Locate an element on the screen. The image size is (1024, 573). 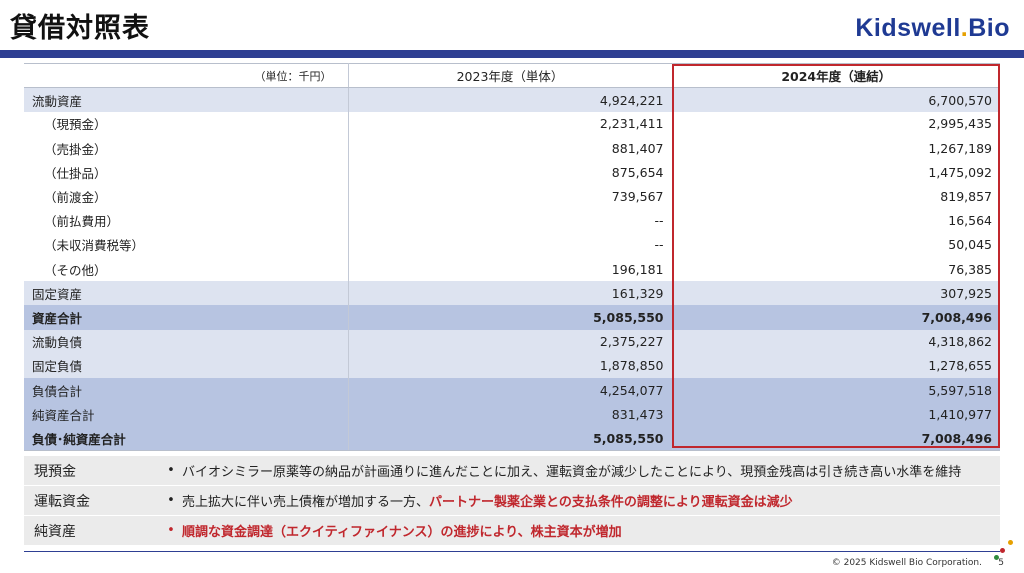
logo-suffix: Bio is located at coordinates (989, 28).